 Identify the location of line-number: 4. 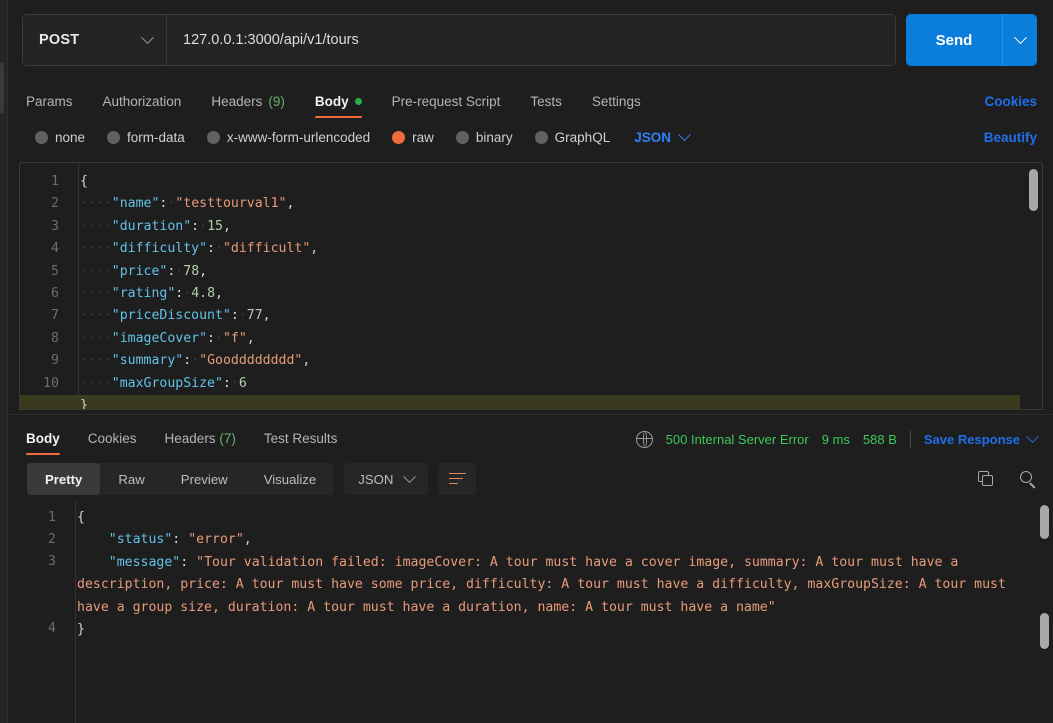
(52, 628).